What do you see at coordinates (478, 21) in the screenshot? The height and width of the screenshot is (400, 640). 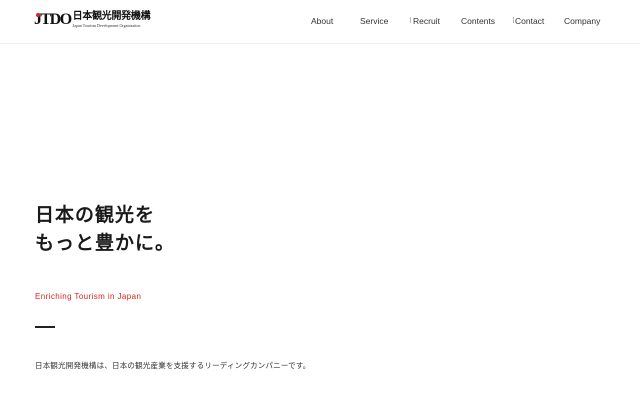 I see `nav-contents: Contents` at bounding box center [478, 21].